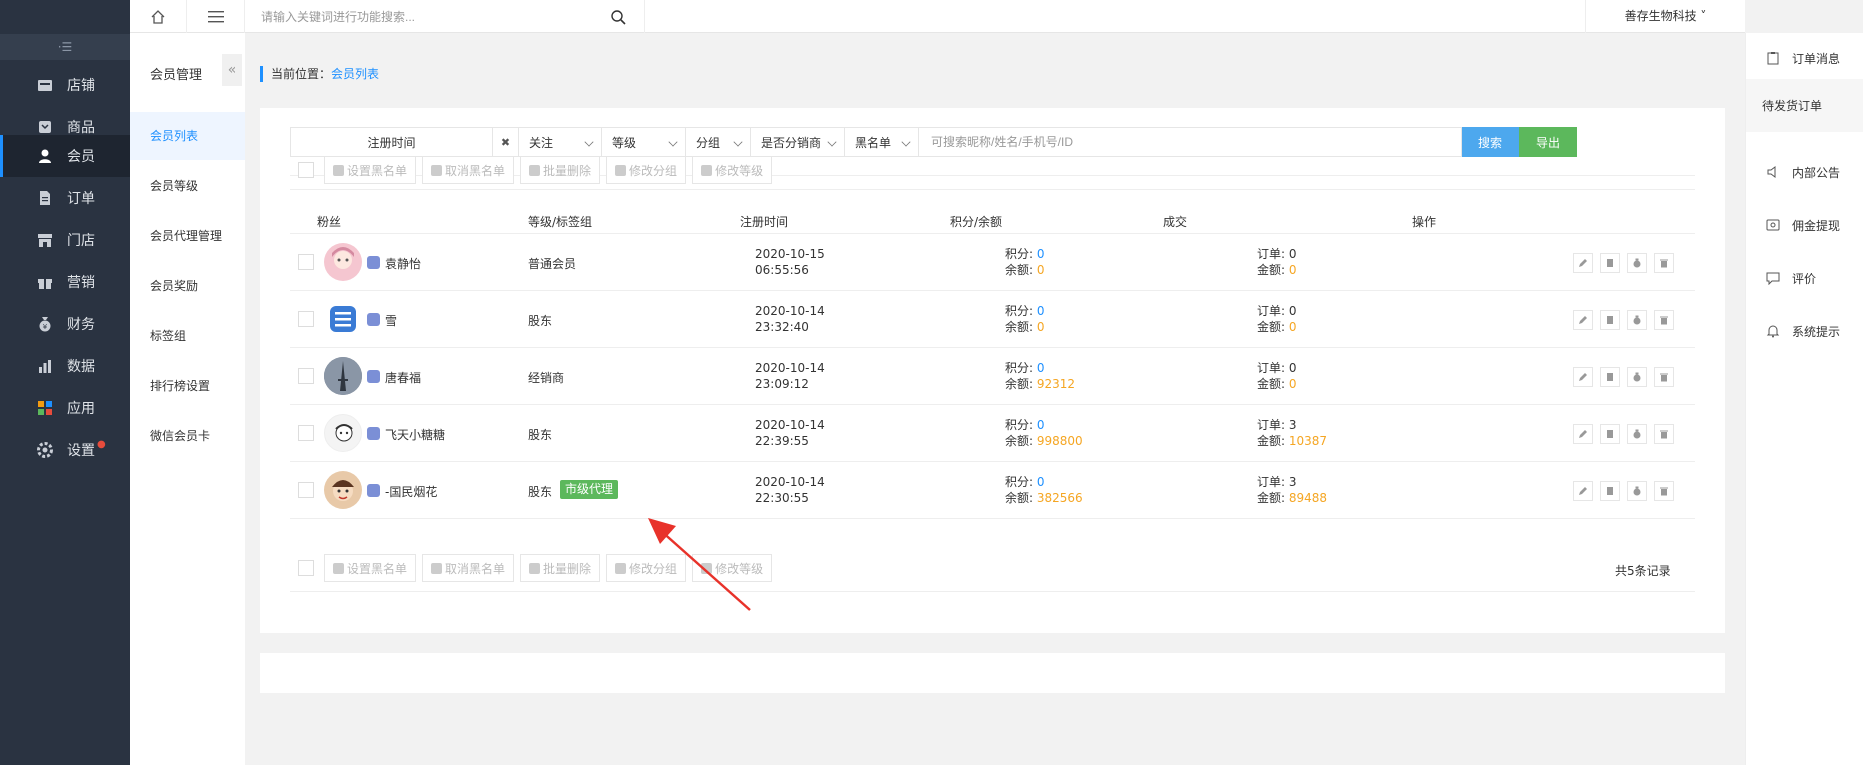  What do you see at coordinates (355, 74) in the screenshot?
I see `breadcrumb-current: 会员列表` at bounding box center [355, 74].